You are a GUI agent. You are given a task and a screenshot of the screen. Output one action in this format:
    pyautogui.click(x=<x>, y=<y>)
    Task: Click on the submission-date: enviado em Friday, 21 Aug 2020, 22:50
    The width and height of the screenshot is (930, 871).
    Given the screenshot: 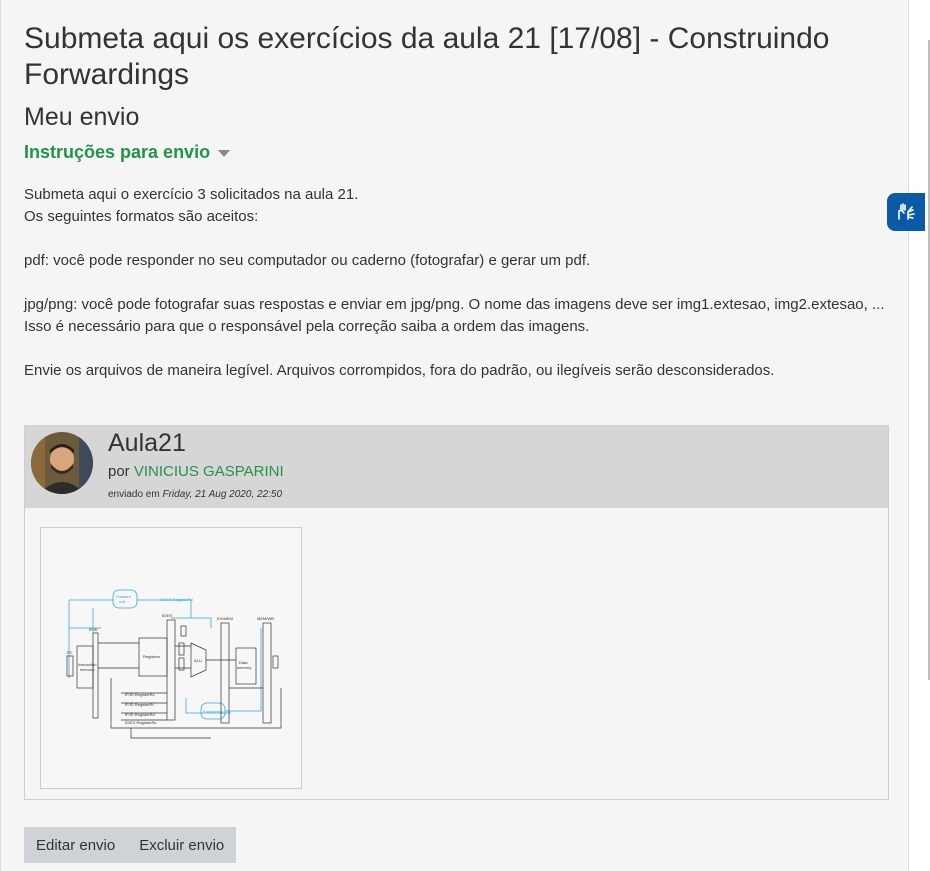 What is the action you would take?
    pyautogui.click(x=195, y=494)
    